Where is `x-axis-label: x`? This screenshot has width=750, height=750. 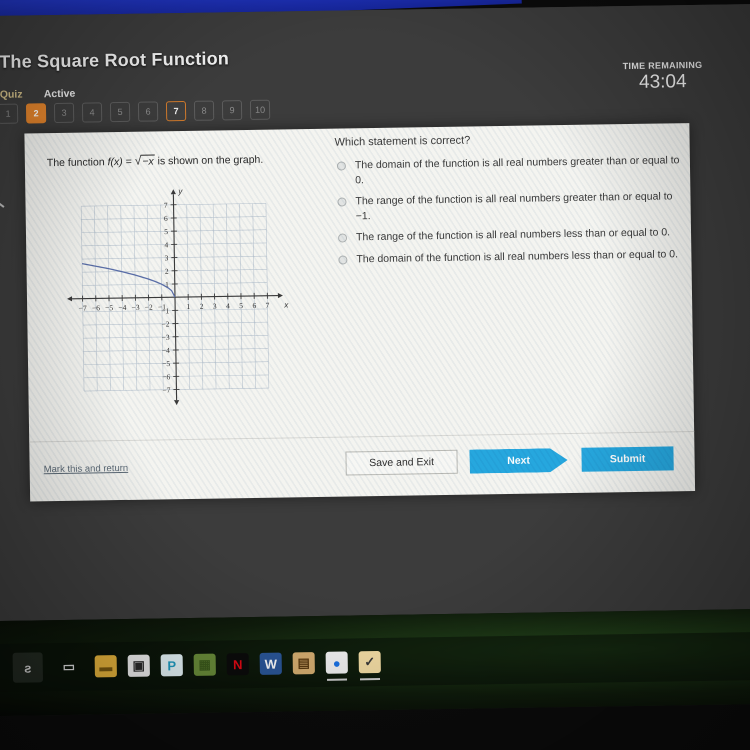
x-axis-label: x is located at coordinates (286, 304).